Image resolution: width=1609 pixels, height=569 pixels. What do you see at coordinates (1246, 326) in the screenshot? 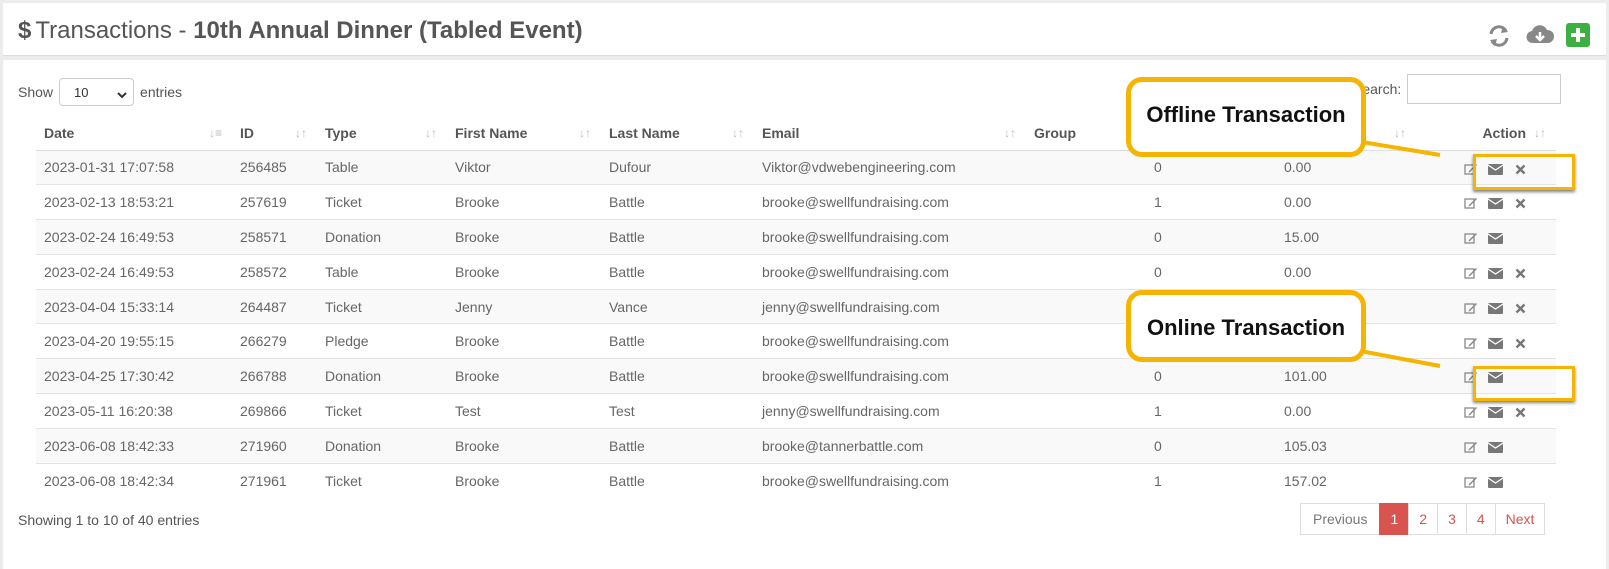
I see `online-transaction-callout: Online Transaction` at bounding box center [1246, 326].